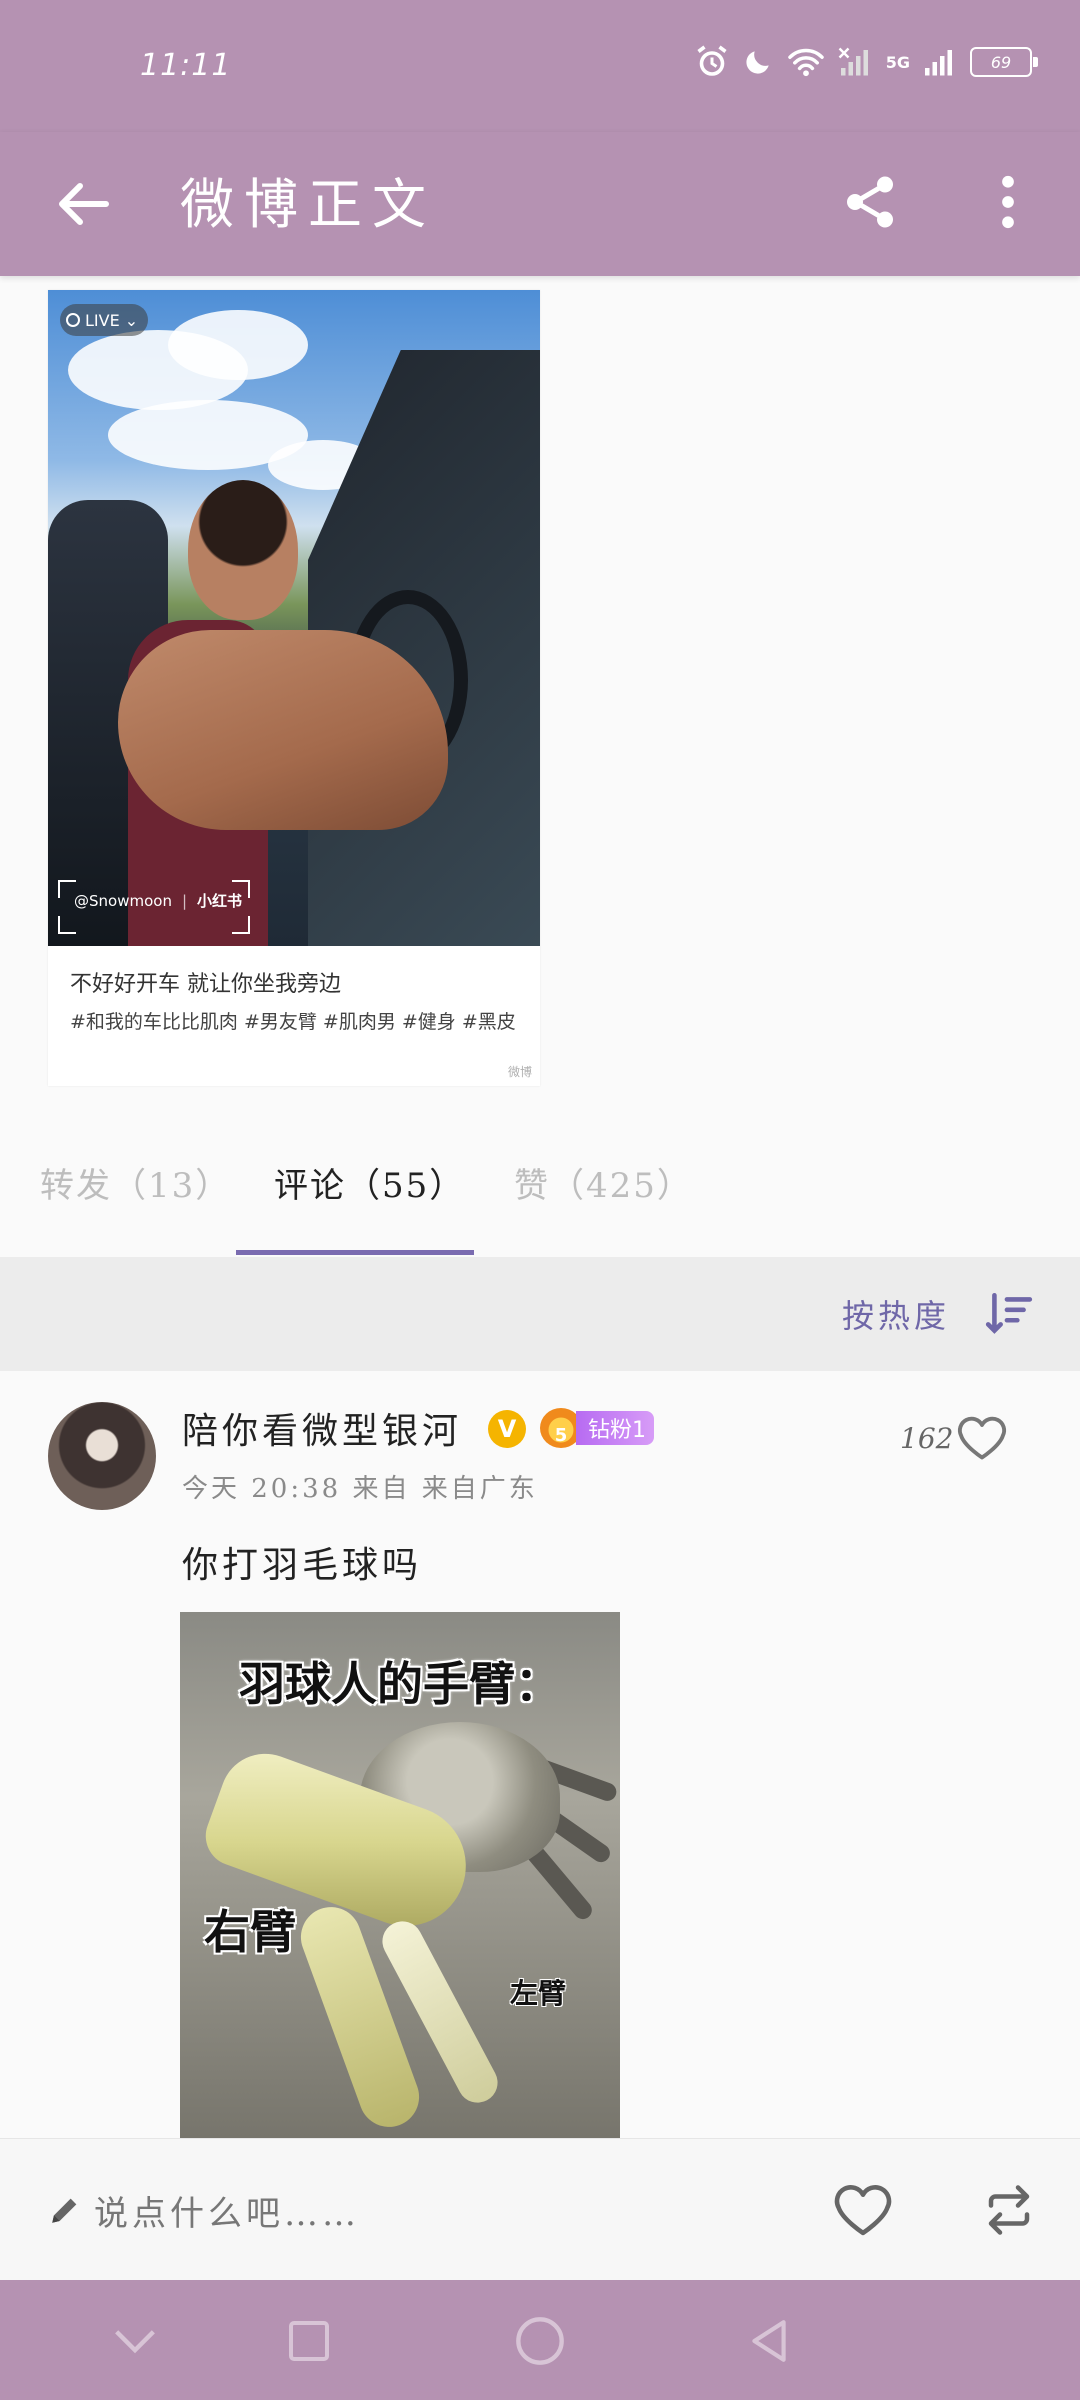 The height and width of the screenshot is (2400, 1080). What do you see at coordinates (540, 66) in the screenshot?
I see `status-bar: 11:11 5G 69` at bounding box center [540, 66].